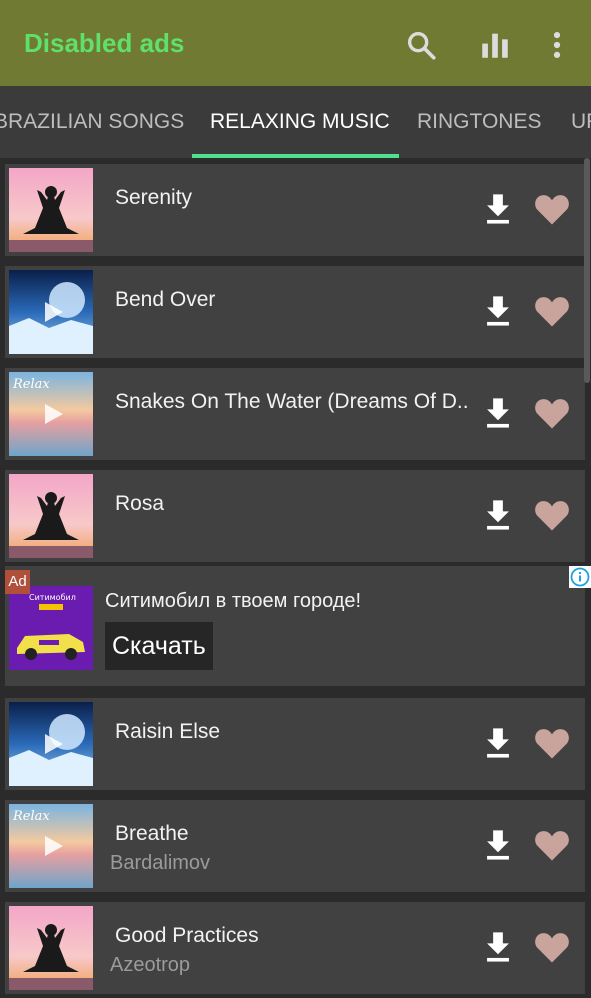 This screenshot has height=998, width=591. What do you see at coordinates (581, 122) in the screenshot?
I see `tab-ur: UR` at bounding box center [581, 122].